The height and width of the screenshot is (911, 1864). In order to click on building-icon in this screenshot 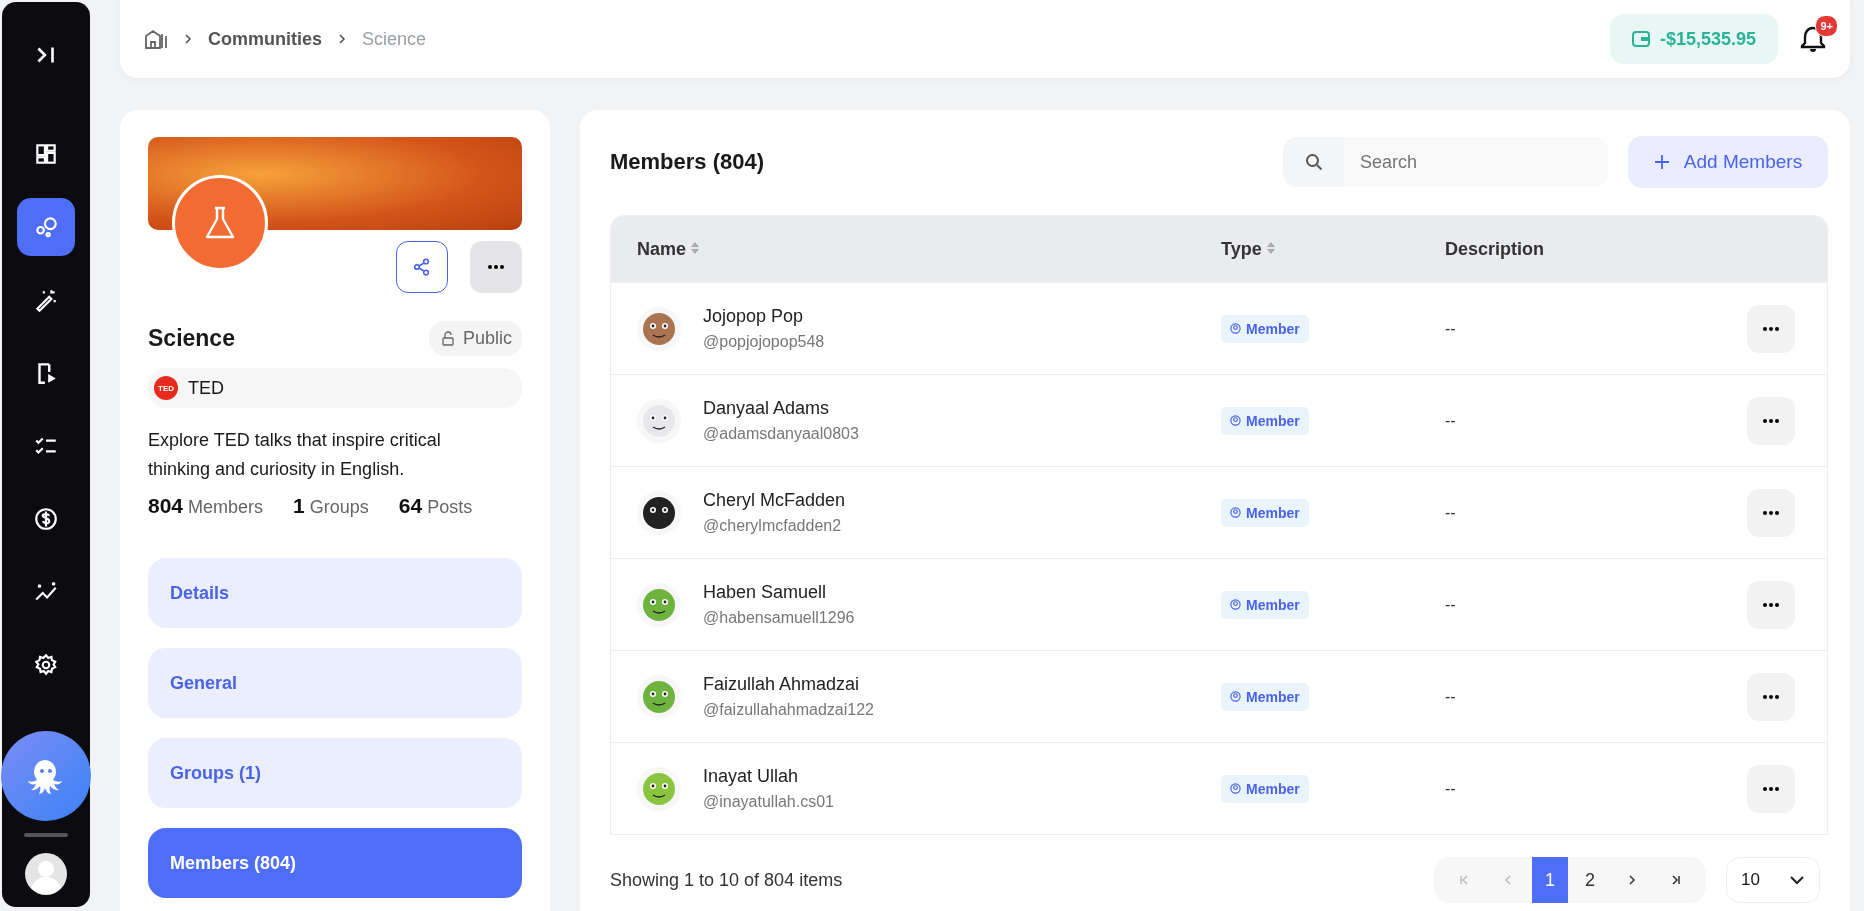, I will do `click(156, 39)`.